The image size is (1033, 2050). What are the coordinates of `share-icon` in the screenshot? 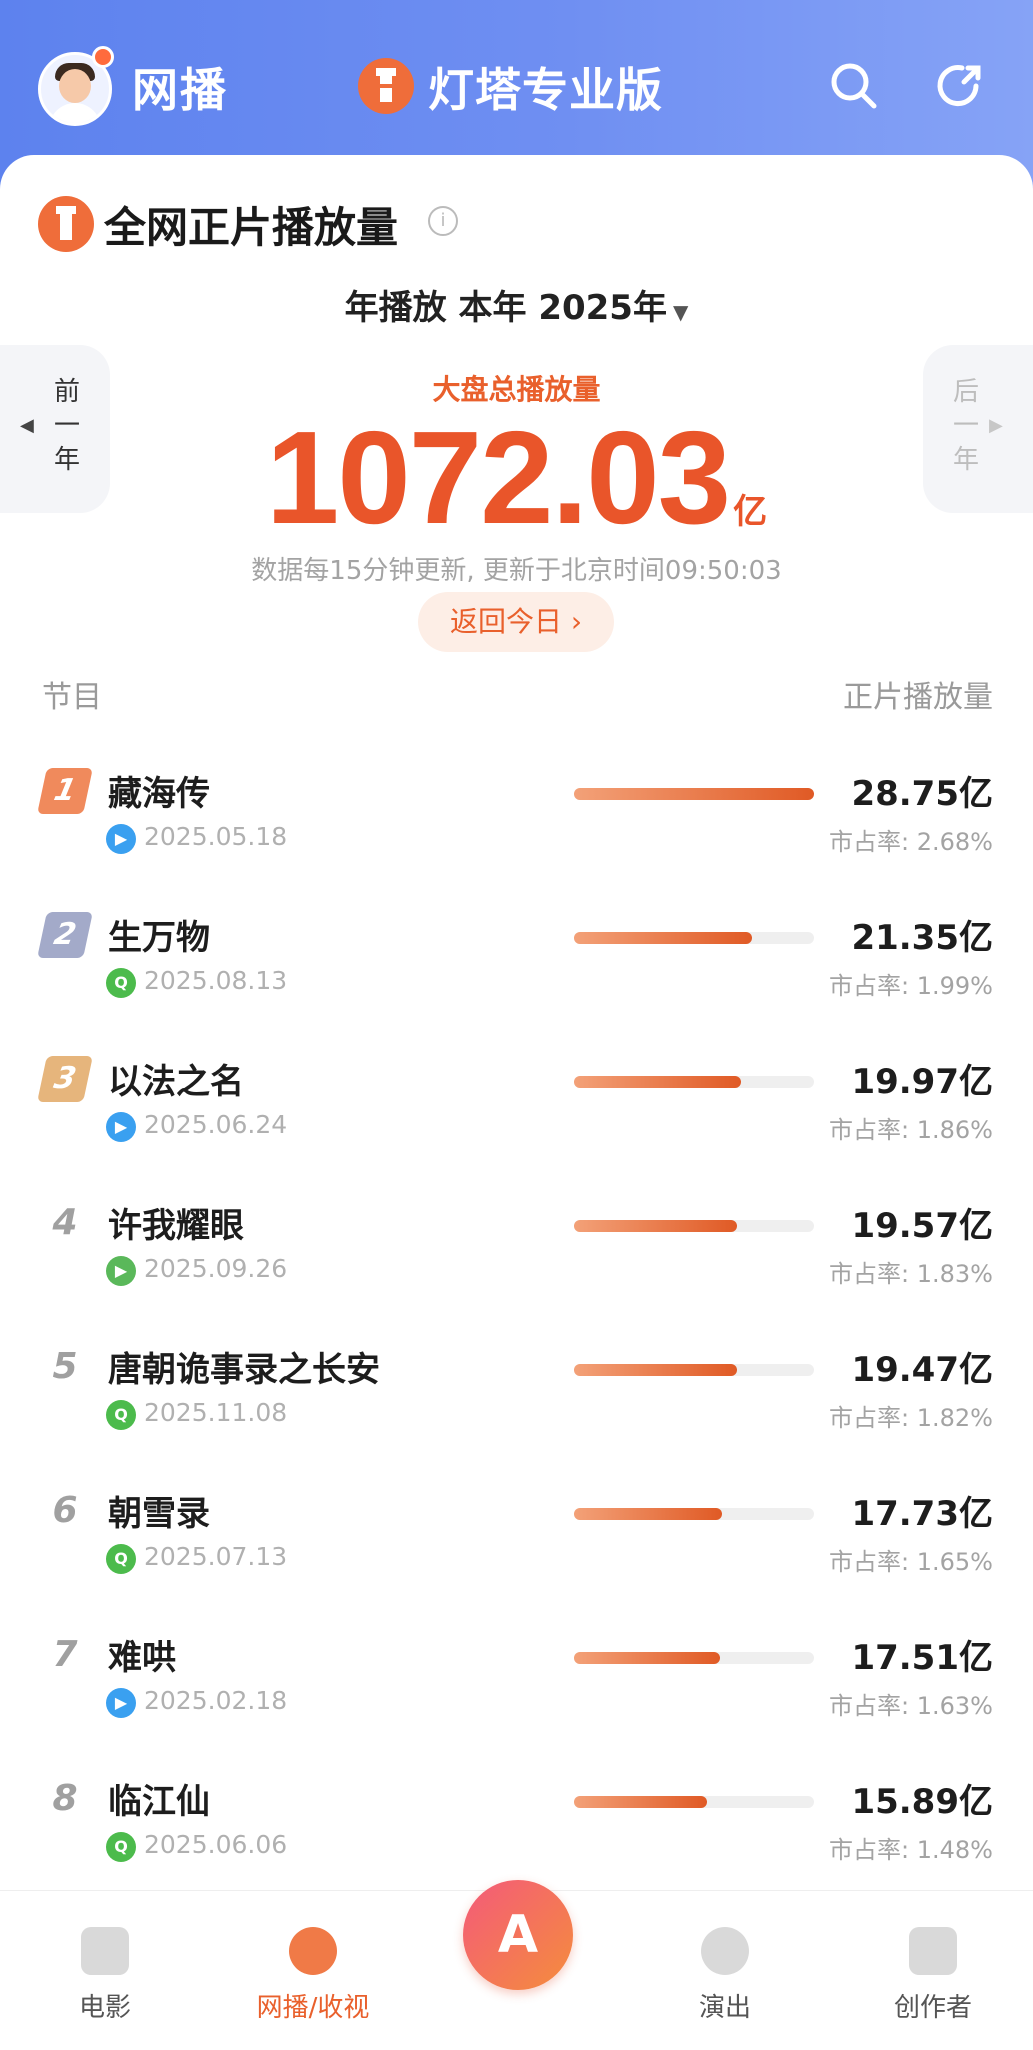 It's located at (960, 86).